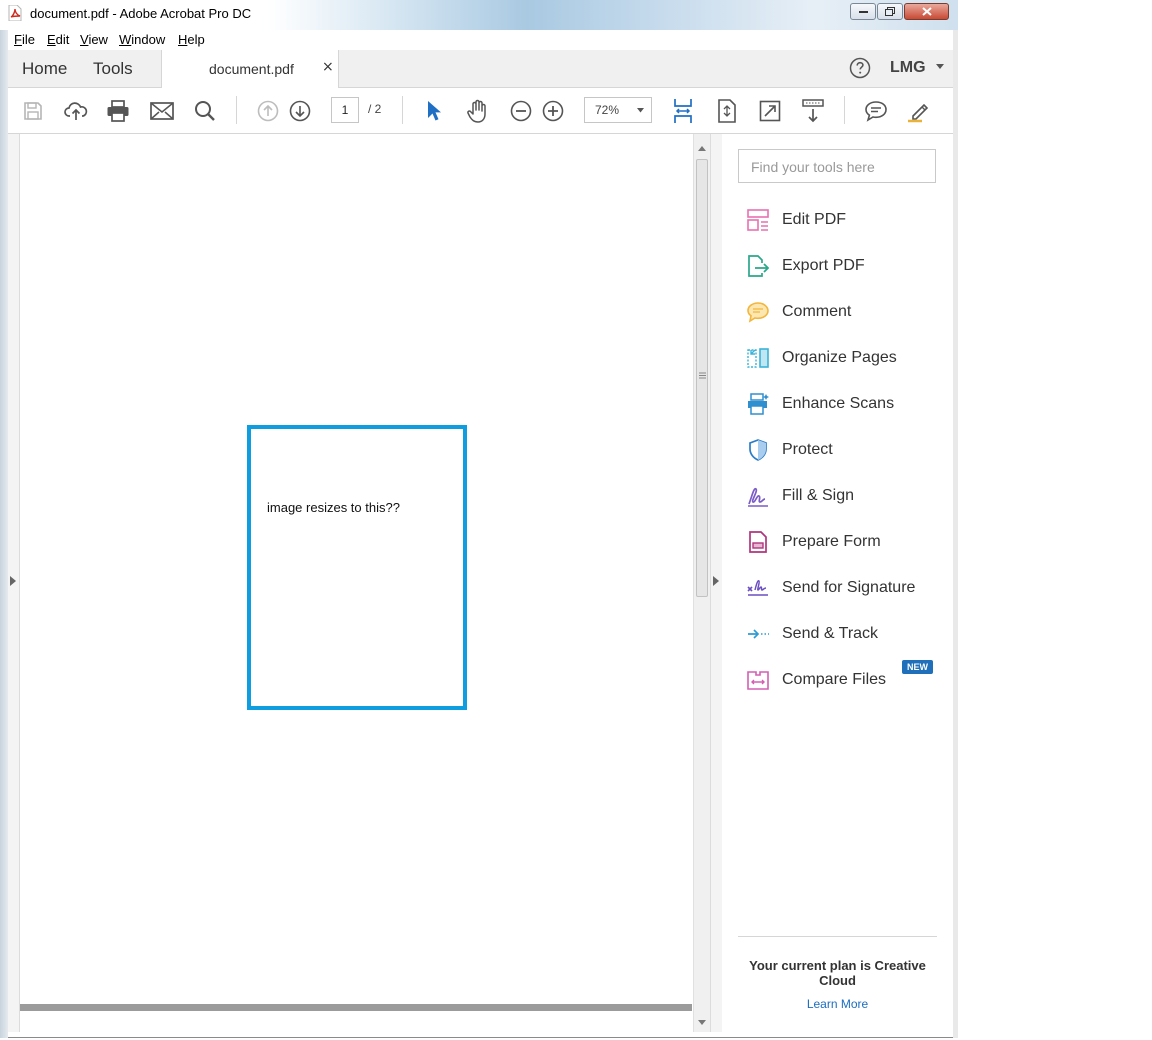 The height and width of the screenshot is (1040, 1152). What do you see at coordinates (758, 220) in the screenshot?
I see `edit-pdf-icon` at bounding box center [758, 220].